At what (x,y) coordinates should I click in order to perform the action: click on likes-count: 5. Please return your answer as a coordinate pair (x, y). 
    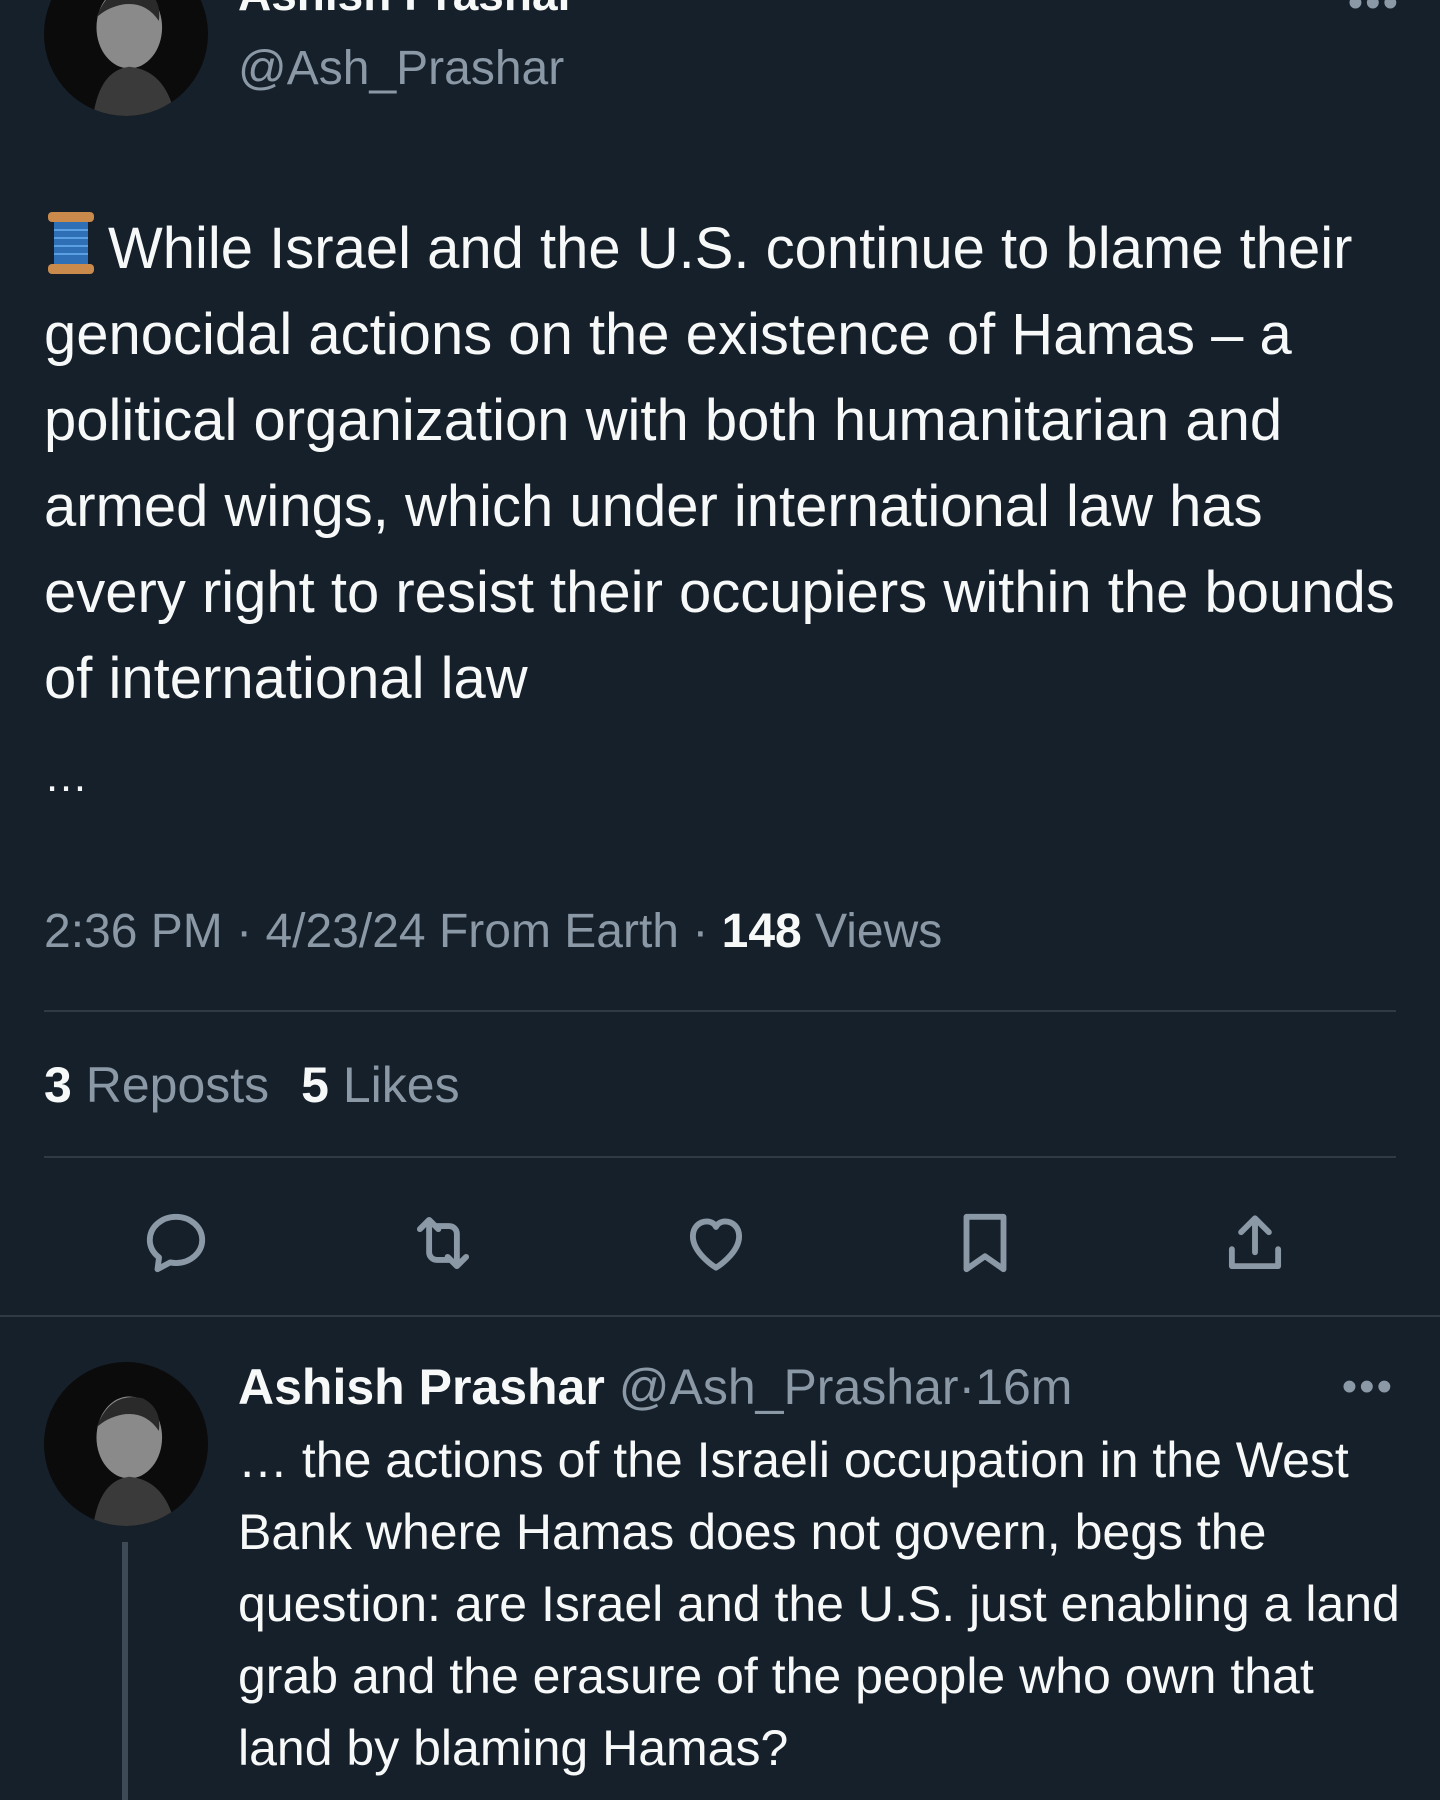
    Looking at the image, I should click on (315, 1085).